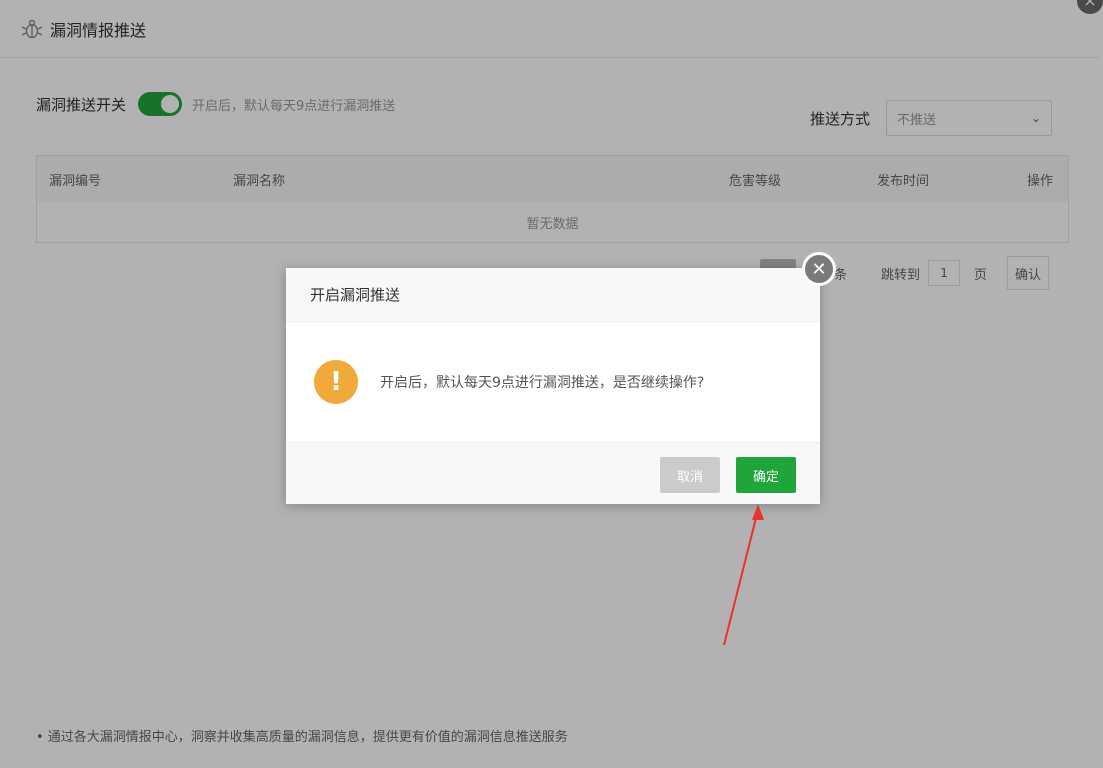  Describe the element at coordinates (553, 473) in the screenshot. I see `dialog-footer: 取消 确定` at that location.